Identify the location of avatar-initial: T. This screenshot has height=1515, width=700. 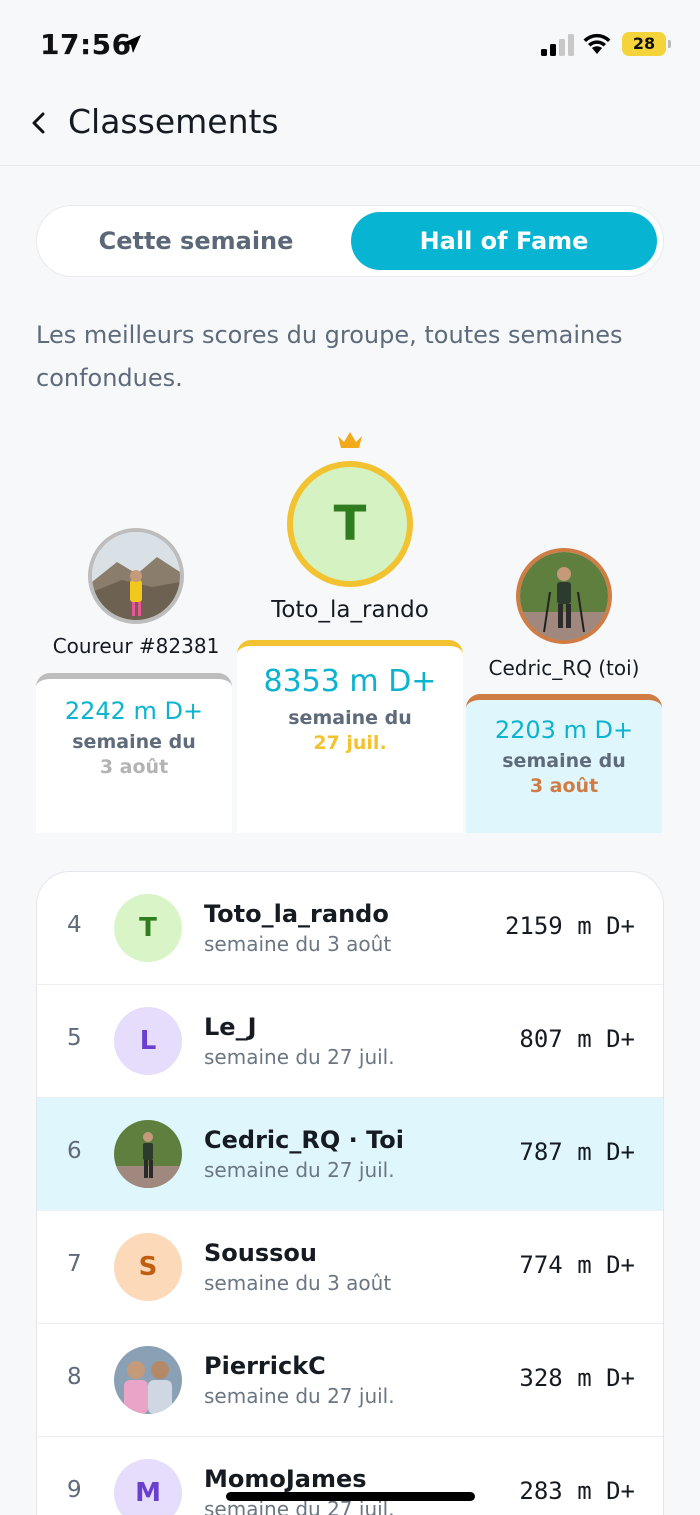
(148, 928).